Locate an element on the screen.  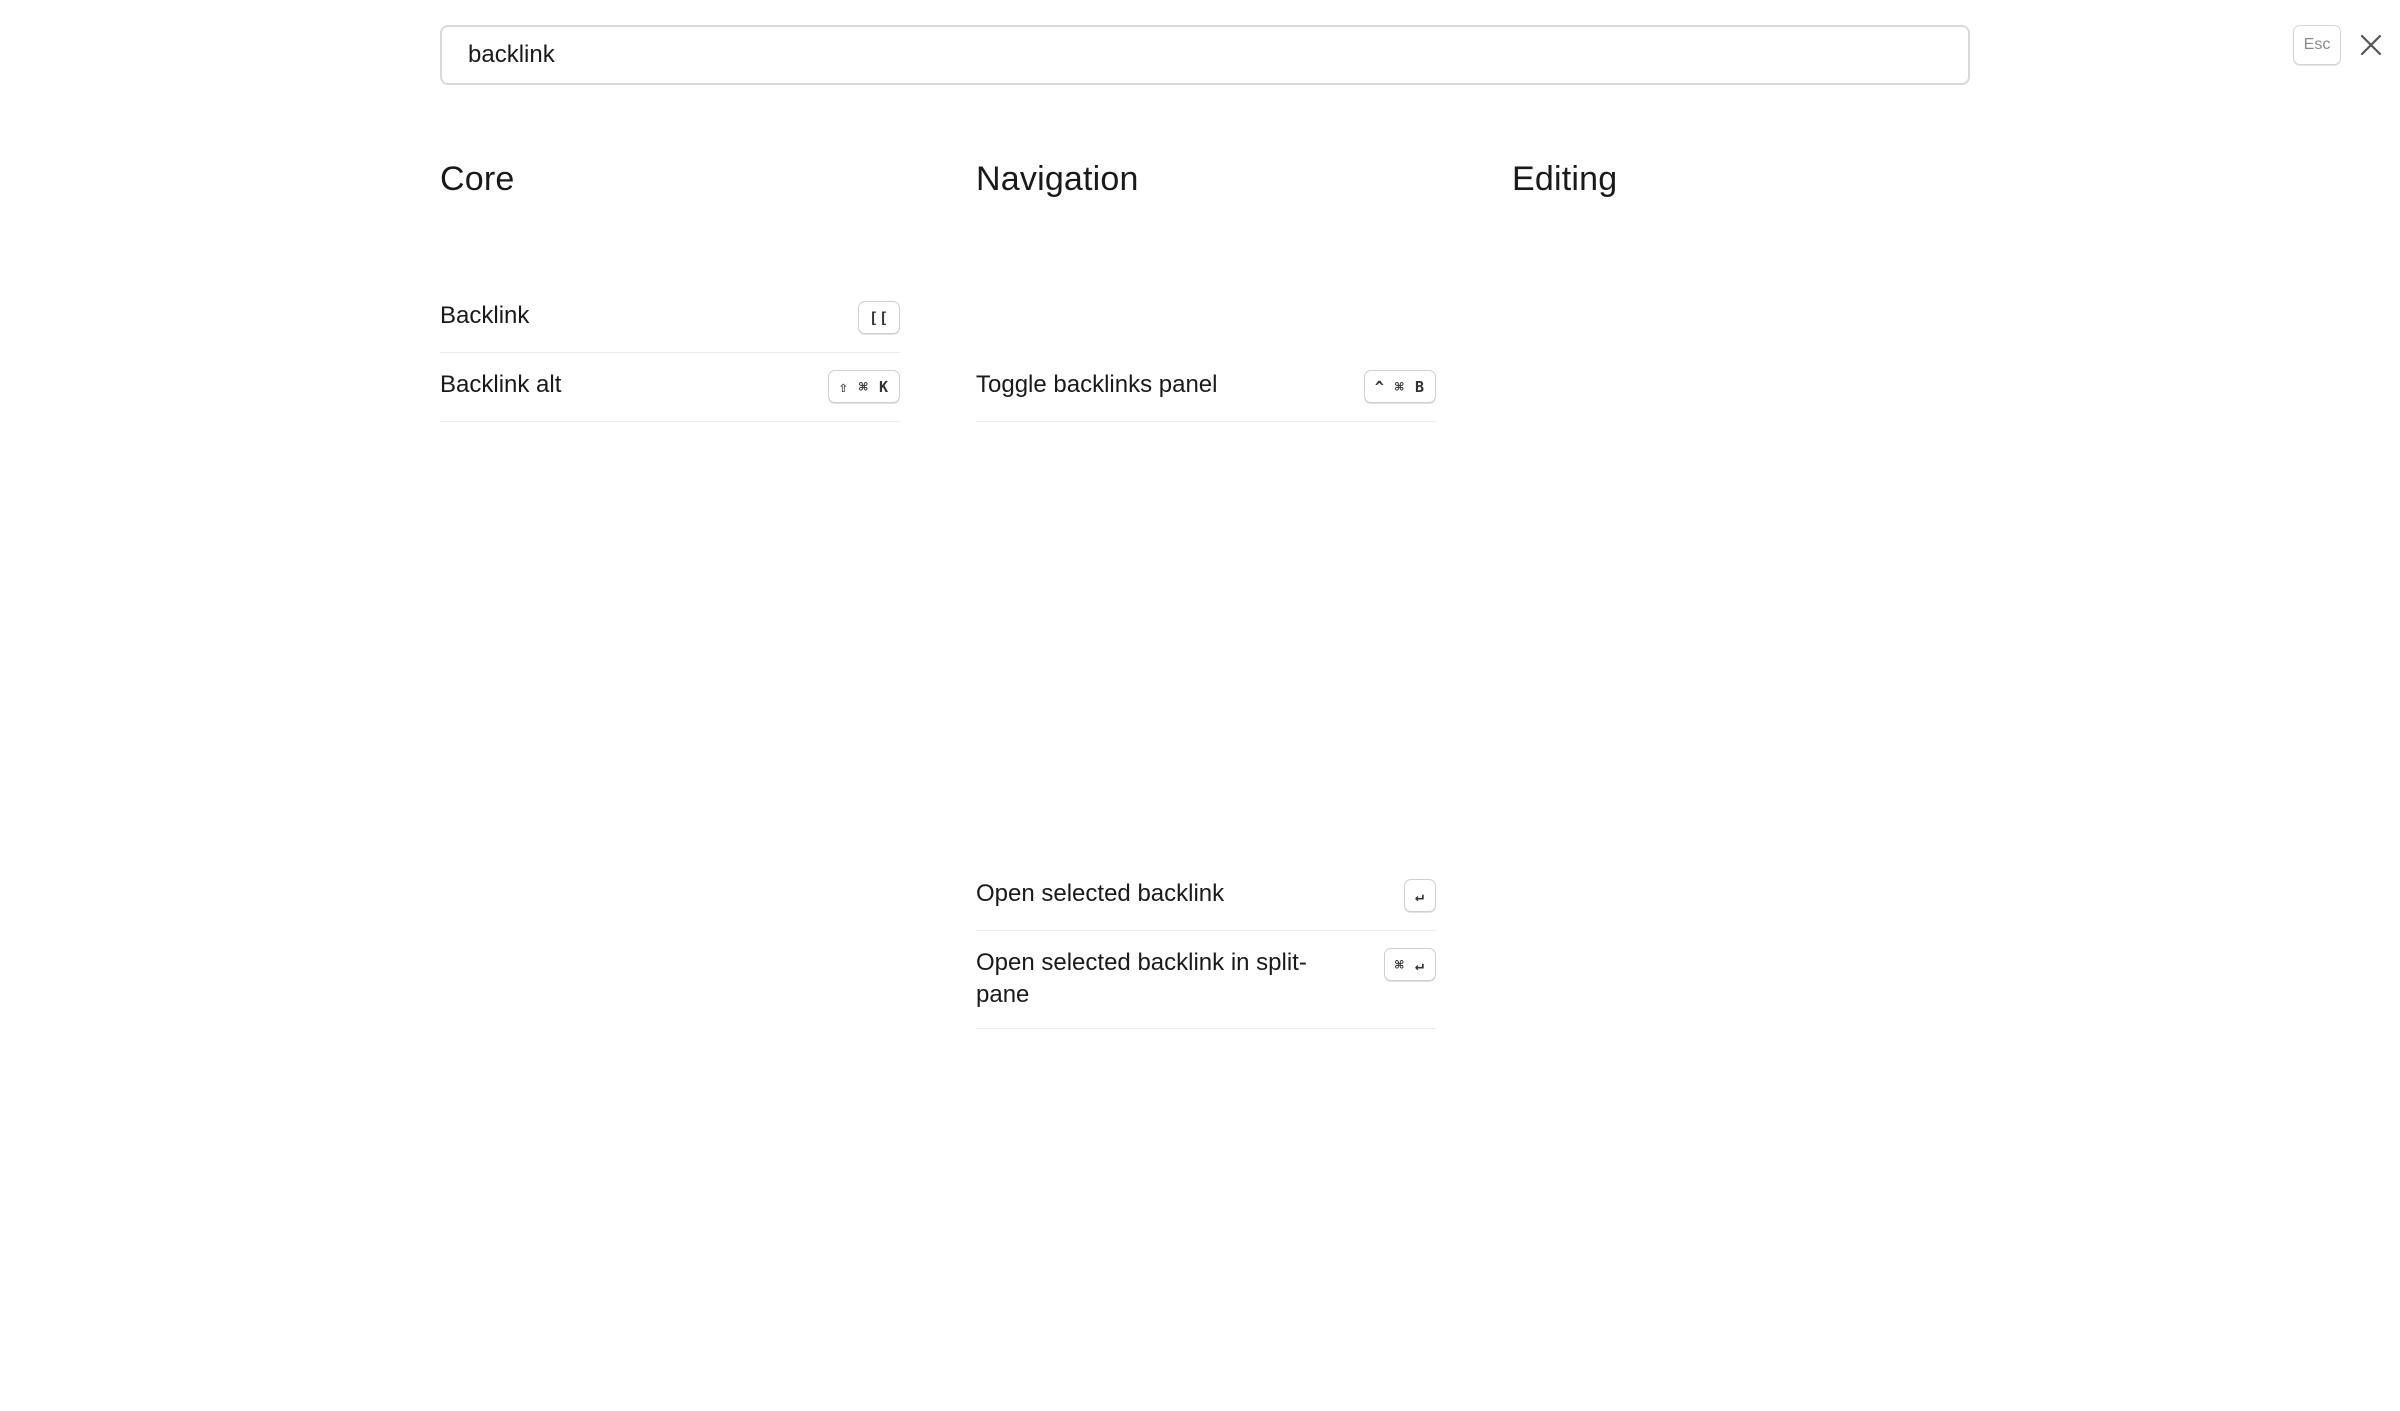
close-icon is located at coordinates (2371, 45).